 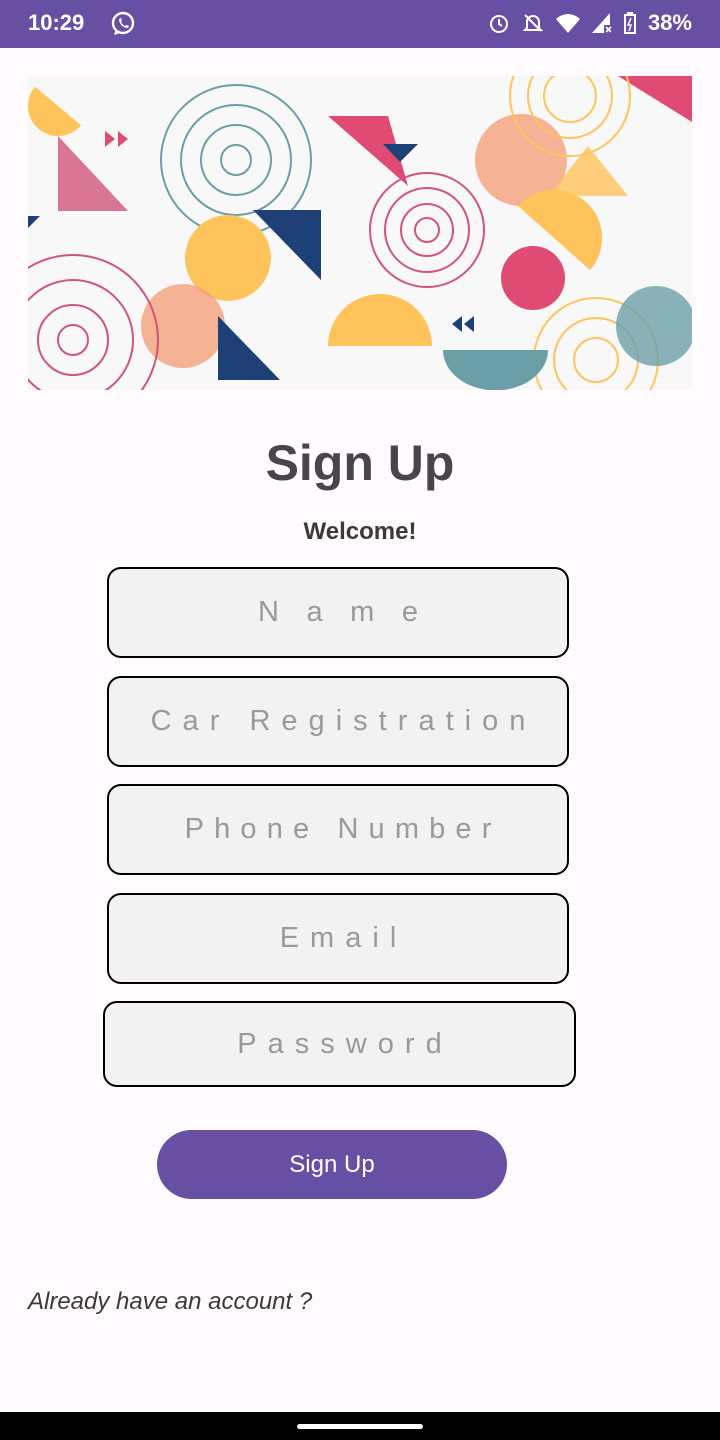 What do you see at coordinates (338, 938) in the screenshot?
I see `email-input: Email` at bounding box center [338, 938].